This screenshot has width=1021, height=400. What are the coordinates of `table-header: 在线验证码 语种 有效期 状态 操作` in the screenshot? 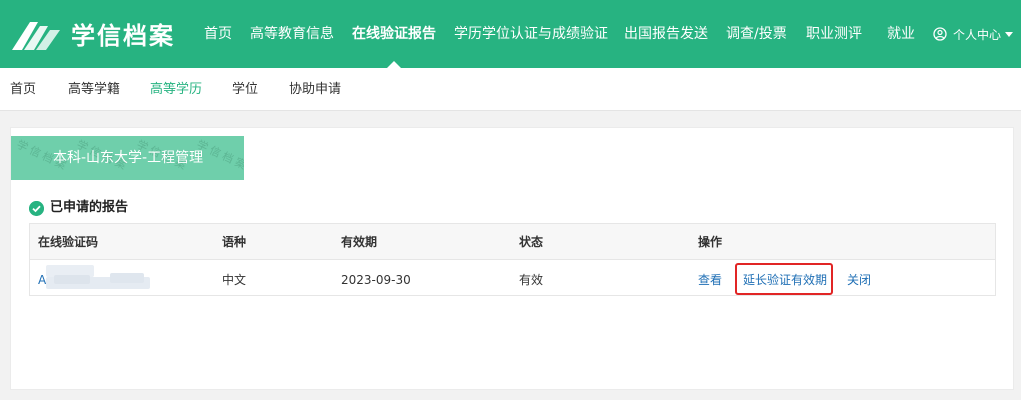 It's located at (512, 242).